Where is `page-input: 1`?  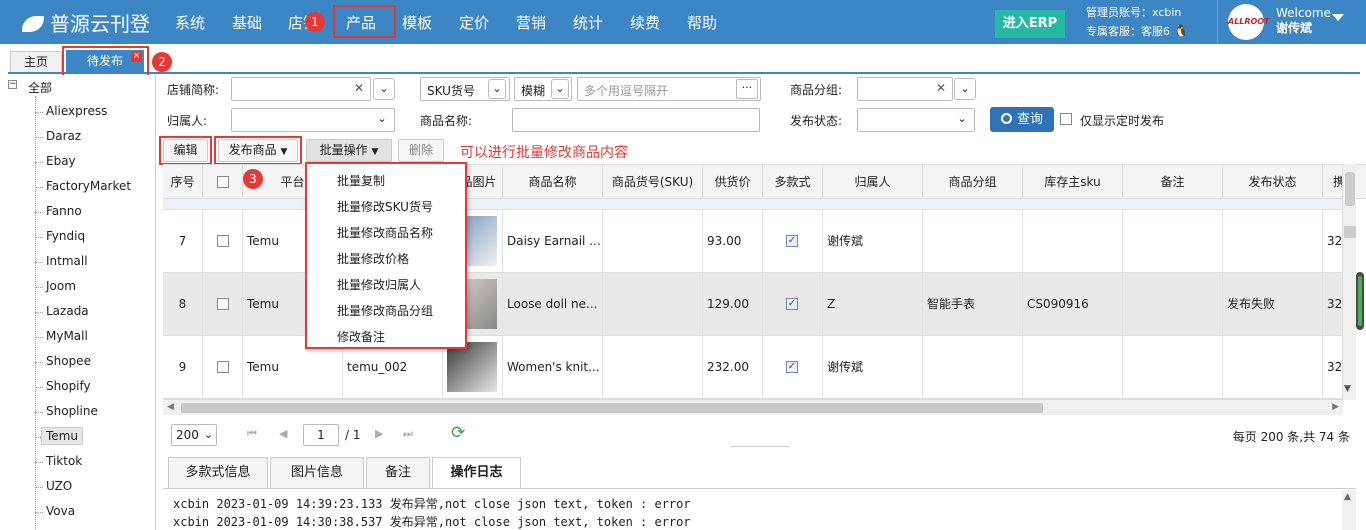 page-input: 1 is located at coordinates (321, 435).